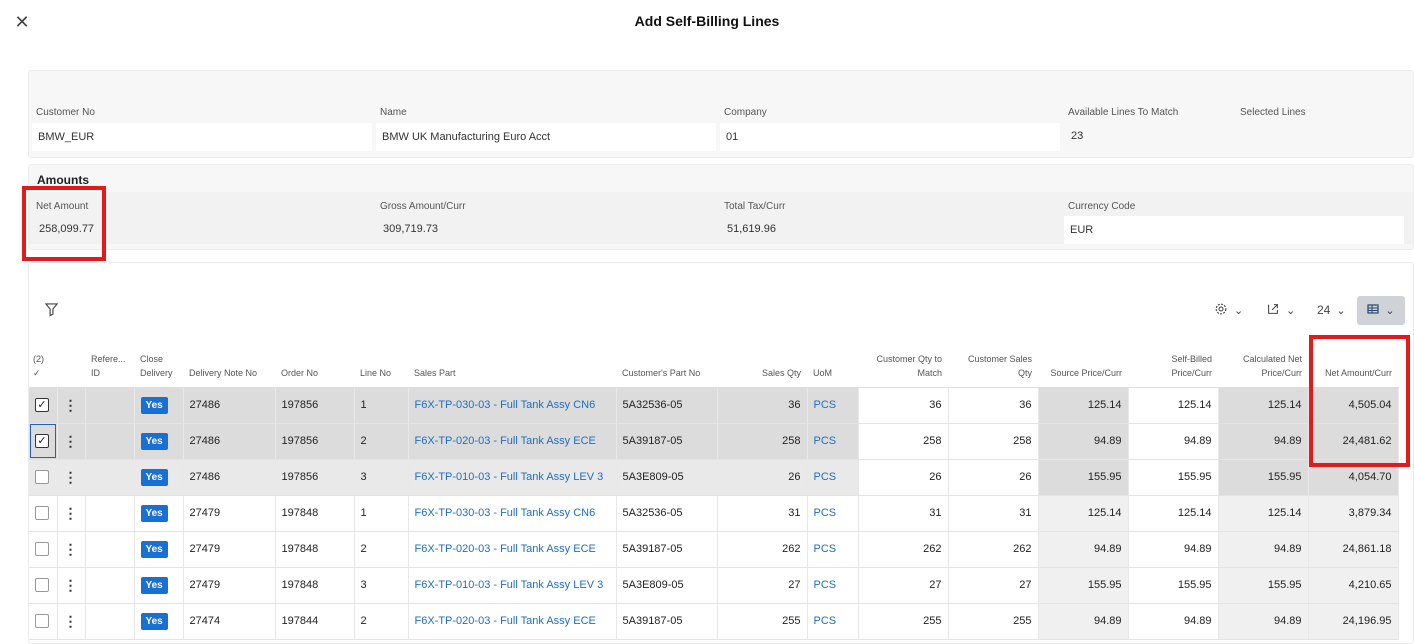 The height and width of the screenshot is (644, 1414). I want to click on customer-sales-qty-cell: 26, so click(993, 477).